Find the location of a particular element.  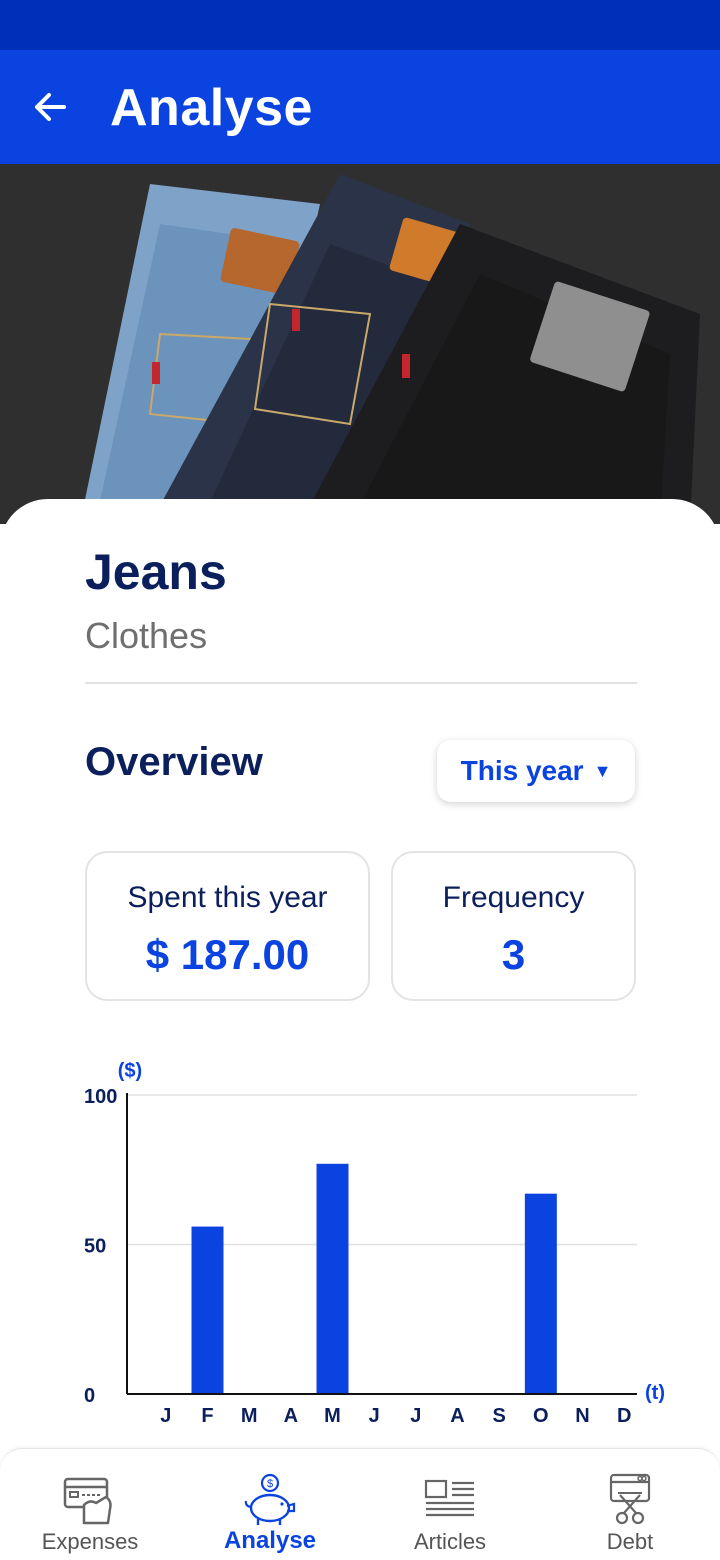

expenses-card-icon is located at coordinates (87, 1501).